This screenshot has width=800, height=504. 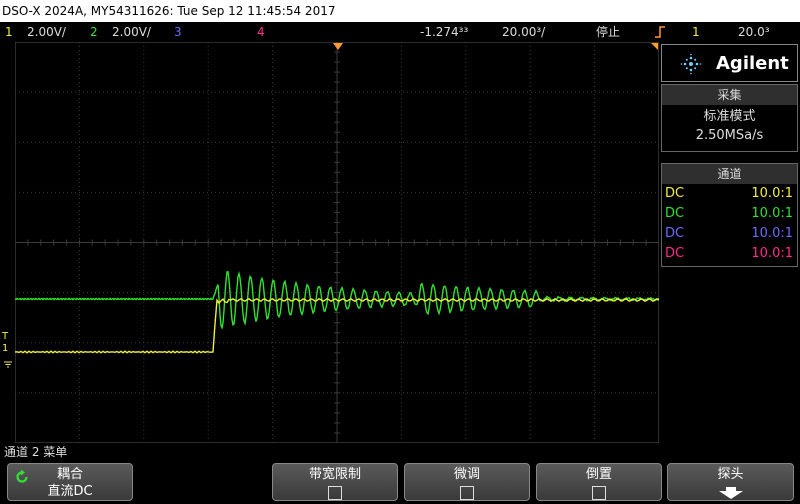 I want to click on time-delay: -1.274³³, so click(x=444, y=32).